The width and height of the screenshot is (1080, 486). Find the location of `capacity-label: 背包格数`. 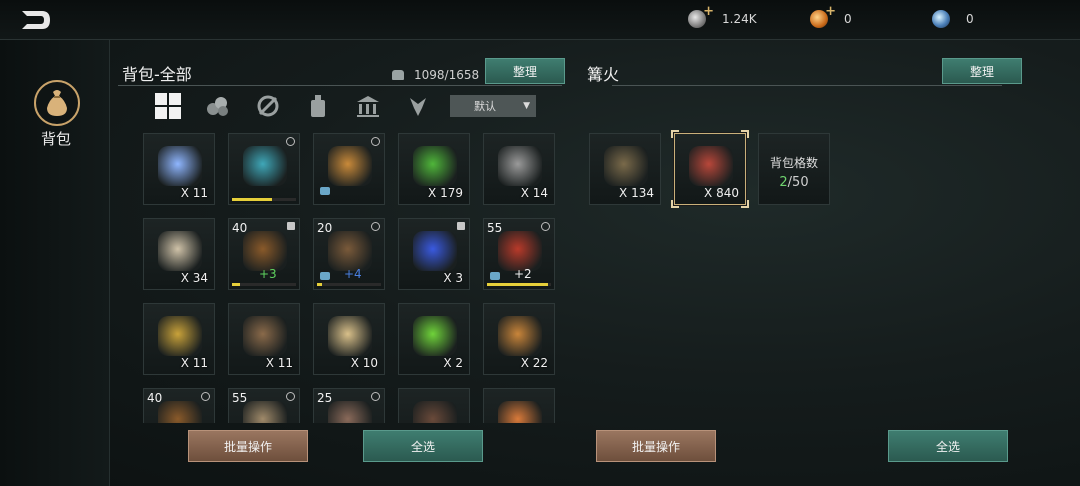

capacity-label: 背包格数 is located at coordinates (793, 163).